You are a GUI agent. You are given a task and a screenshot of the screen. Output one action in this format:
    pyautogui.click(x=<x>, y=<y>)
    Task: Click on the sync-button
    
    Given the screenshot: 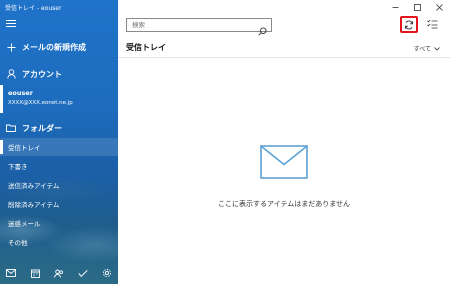 What is the action you would take?
    pyautogui.click(x=409, y=24)
    